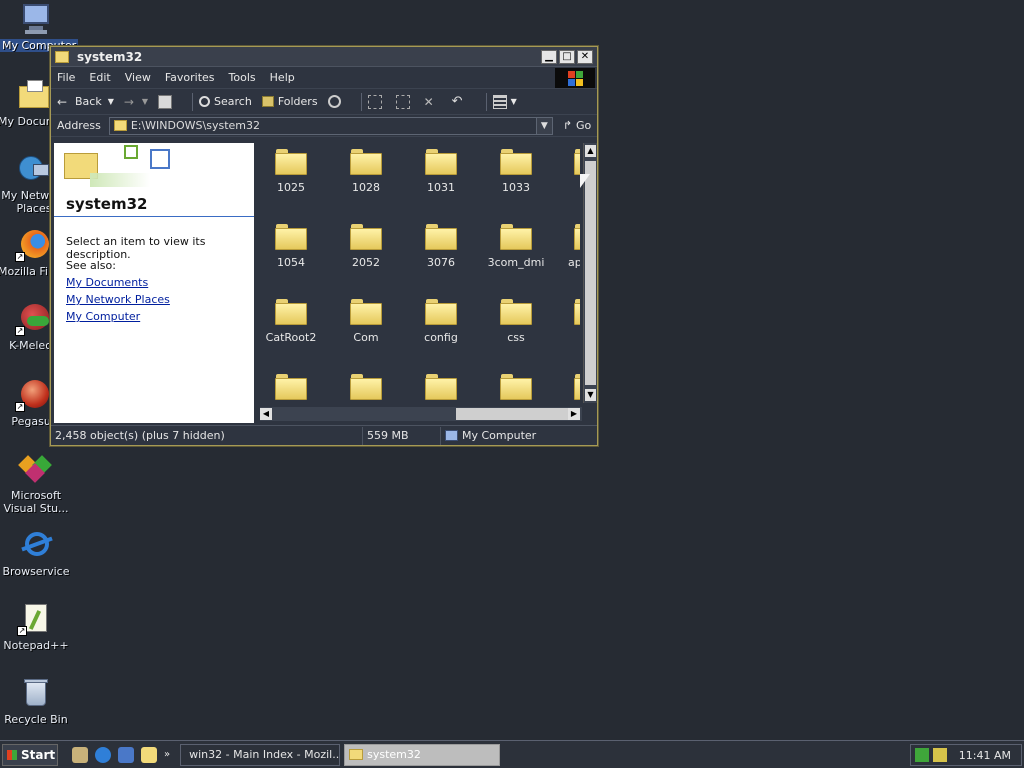 Image resolution: width=1024 pixels, height=768 pixels. What do you see at coordinates (441, 321) in the screenshot?
I see `folder-item: config` at bounding box center [441, 321].